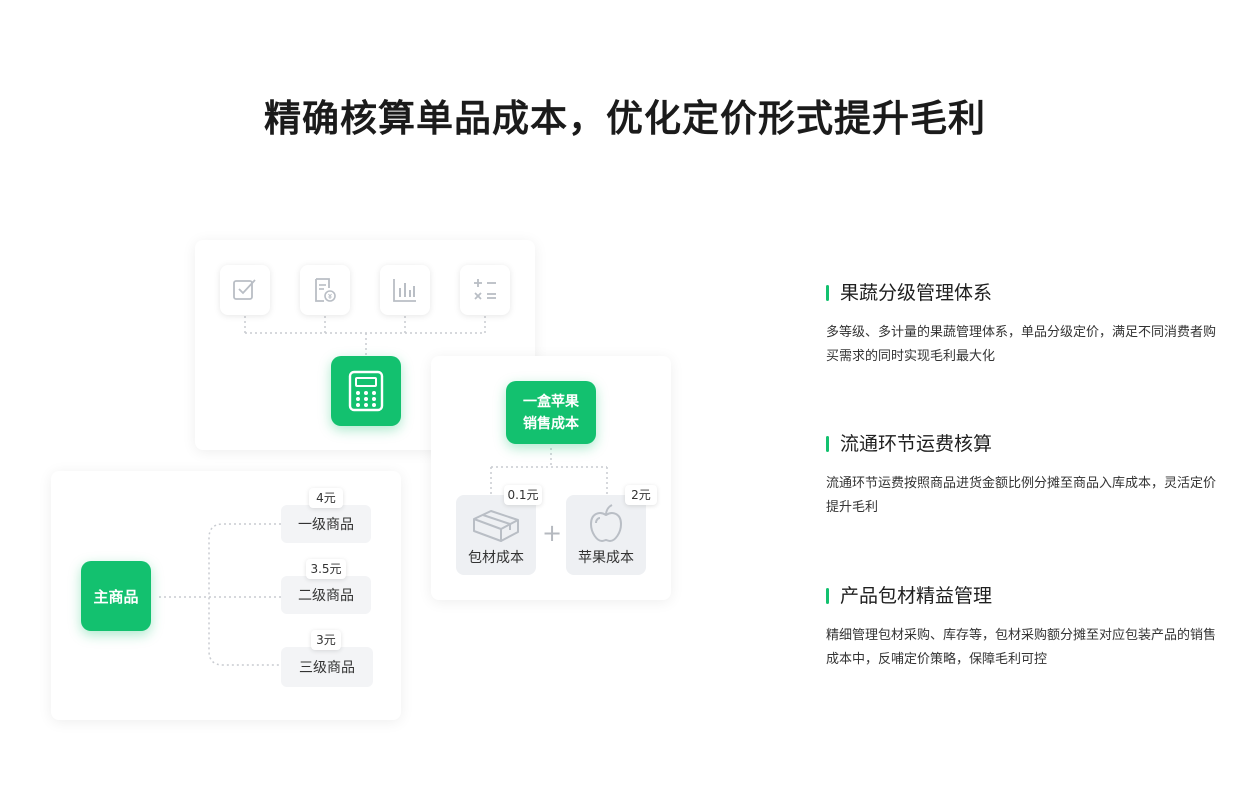 The image size is (1250, 800). What do you see at coordinates (551, 478) in the screenshot?
I see `apple-cost-card: 一盒苹果 销售成本 包材成本 0.1元 + 苹果成本 2元` at bounding box center [551, 478].